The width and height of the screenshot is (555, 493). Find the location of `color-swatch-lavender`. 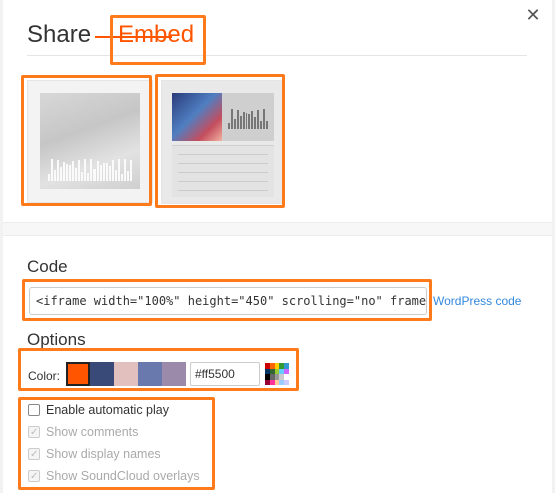

color-swatch-lavender is located at coordinates (174, 374).